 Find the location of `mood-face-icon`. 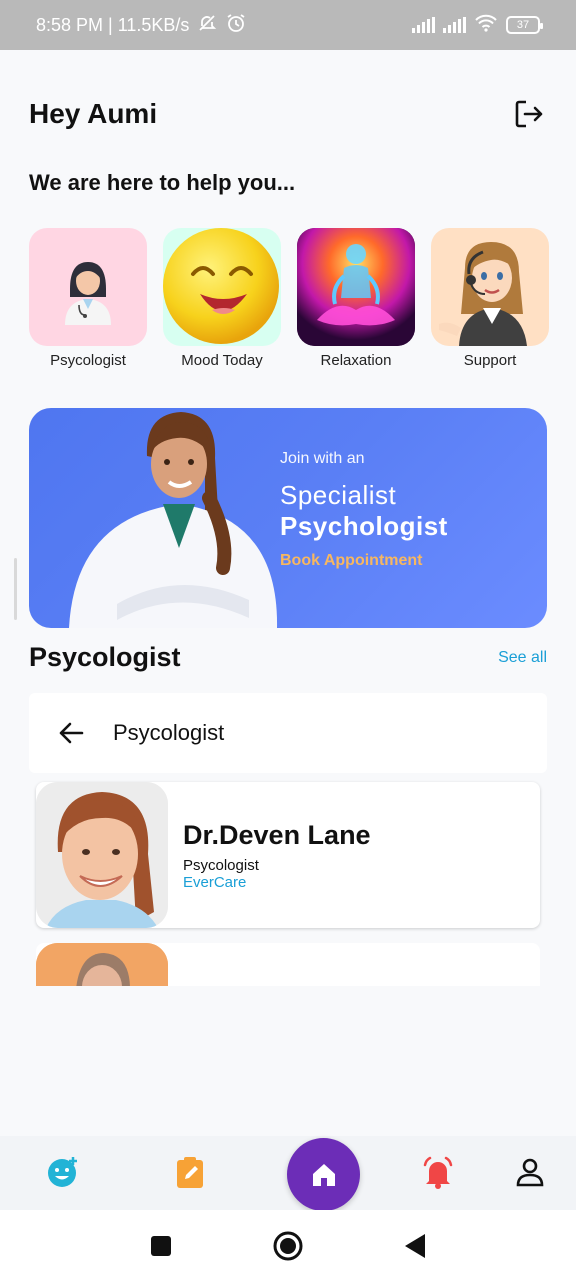

mood-face-icon is located at coordinates (62, 1172).